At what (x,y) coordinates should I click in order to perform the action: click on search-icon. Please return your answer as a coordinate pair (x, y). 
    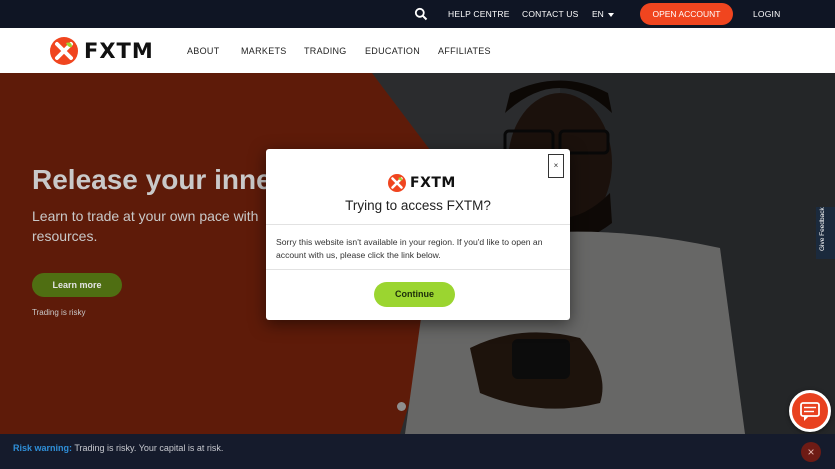
    Looking at the image, I should click on (421, 14).